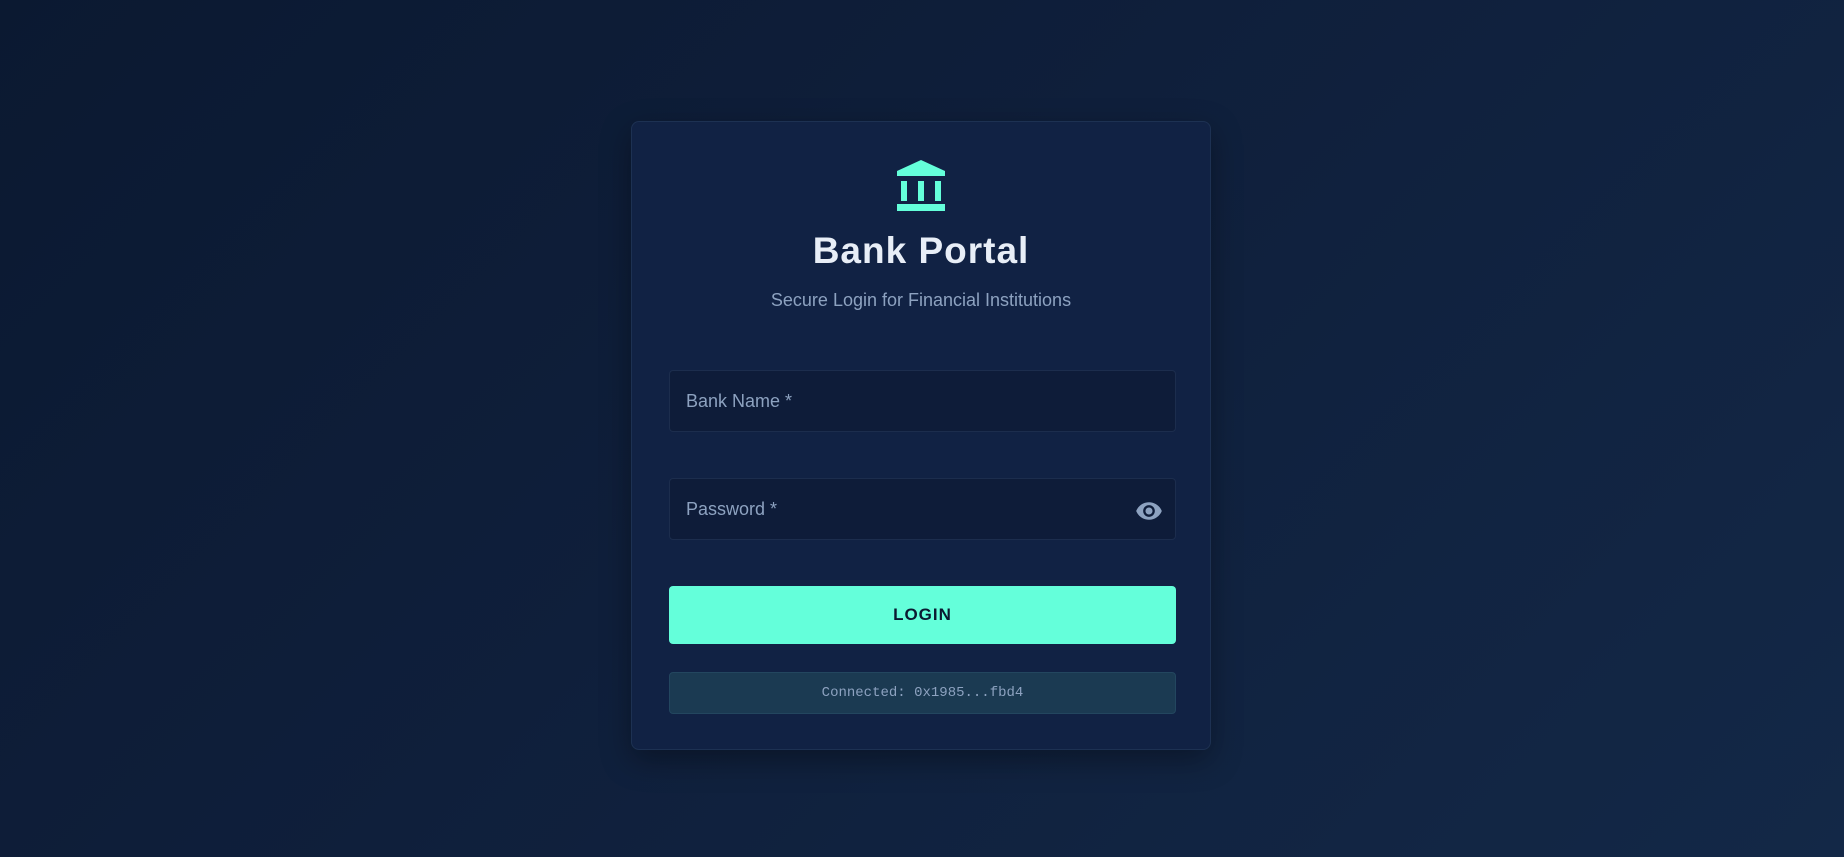  I want to click on page-title: Bank Portal, so click(921, 250).